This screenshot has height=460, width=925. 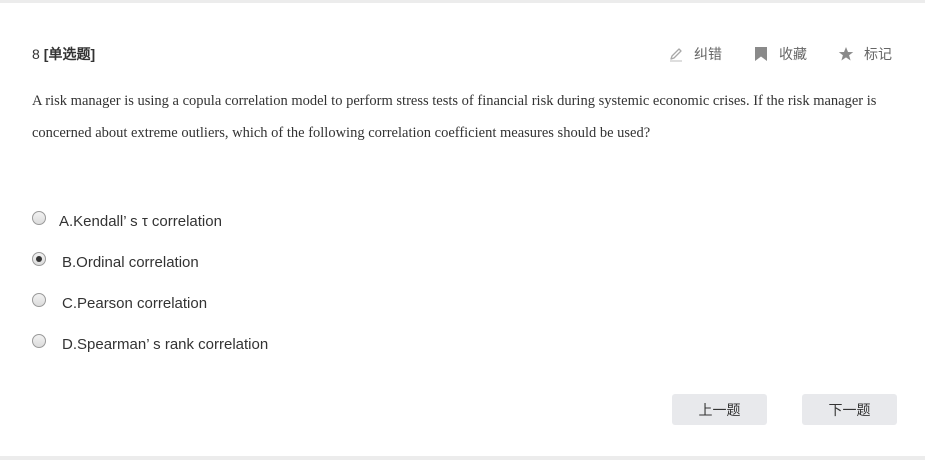 I want to click on option-d-radio, so click(x=39, y=341).